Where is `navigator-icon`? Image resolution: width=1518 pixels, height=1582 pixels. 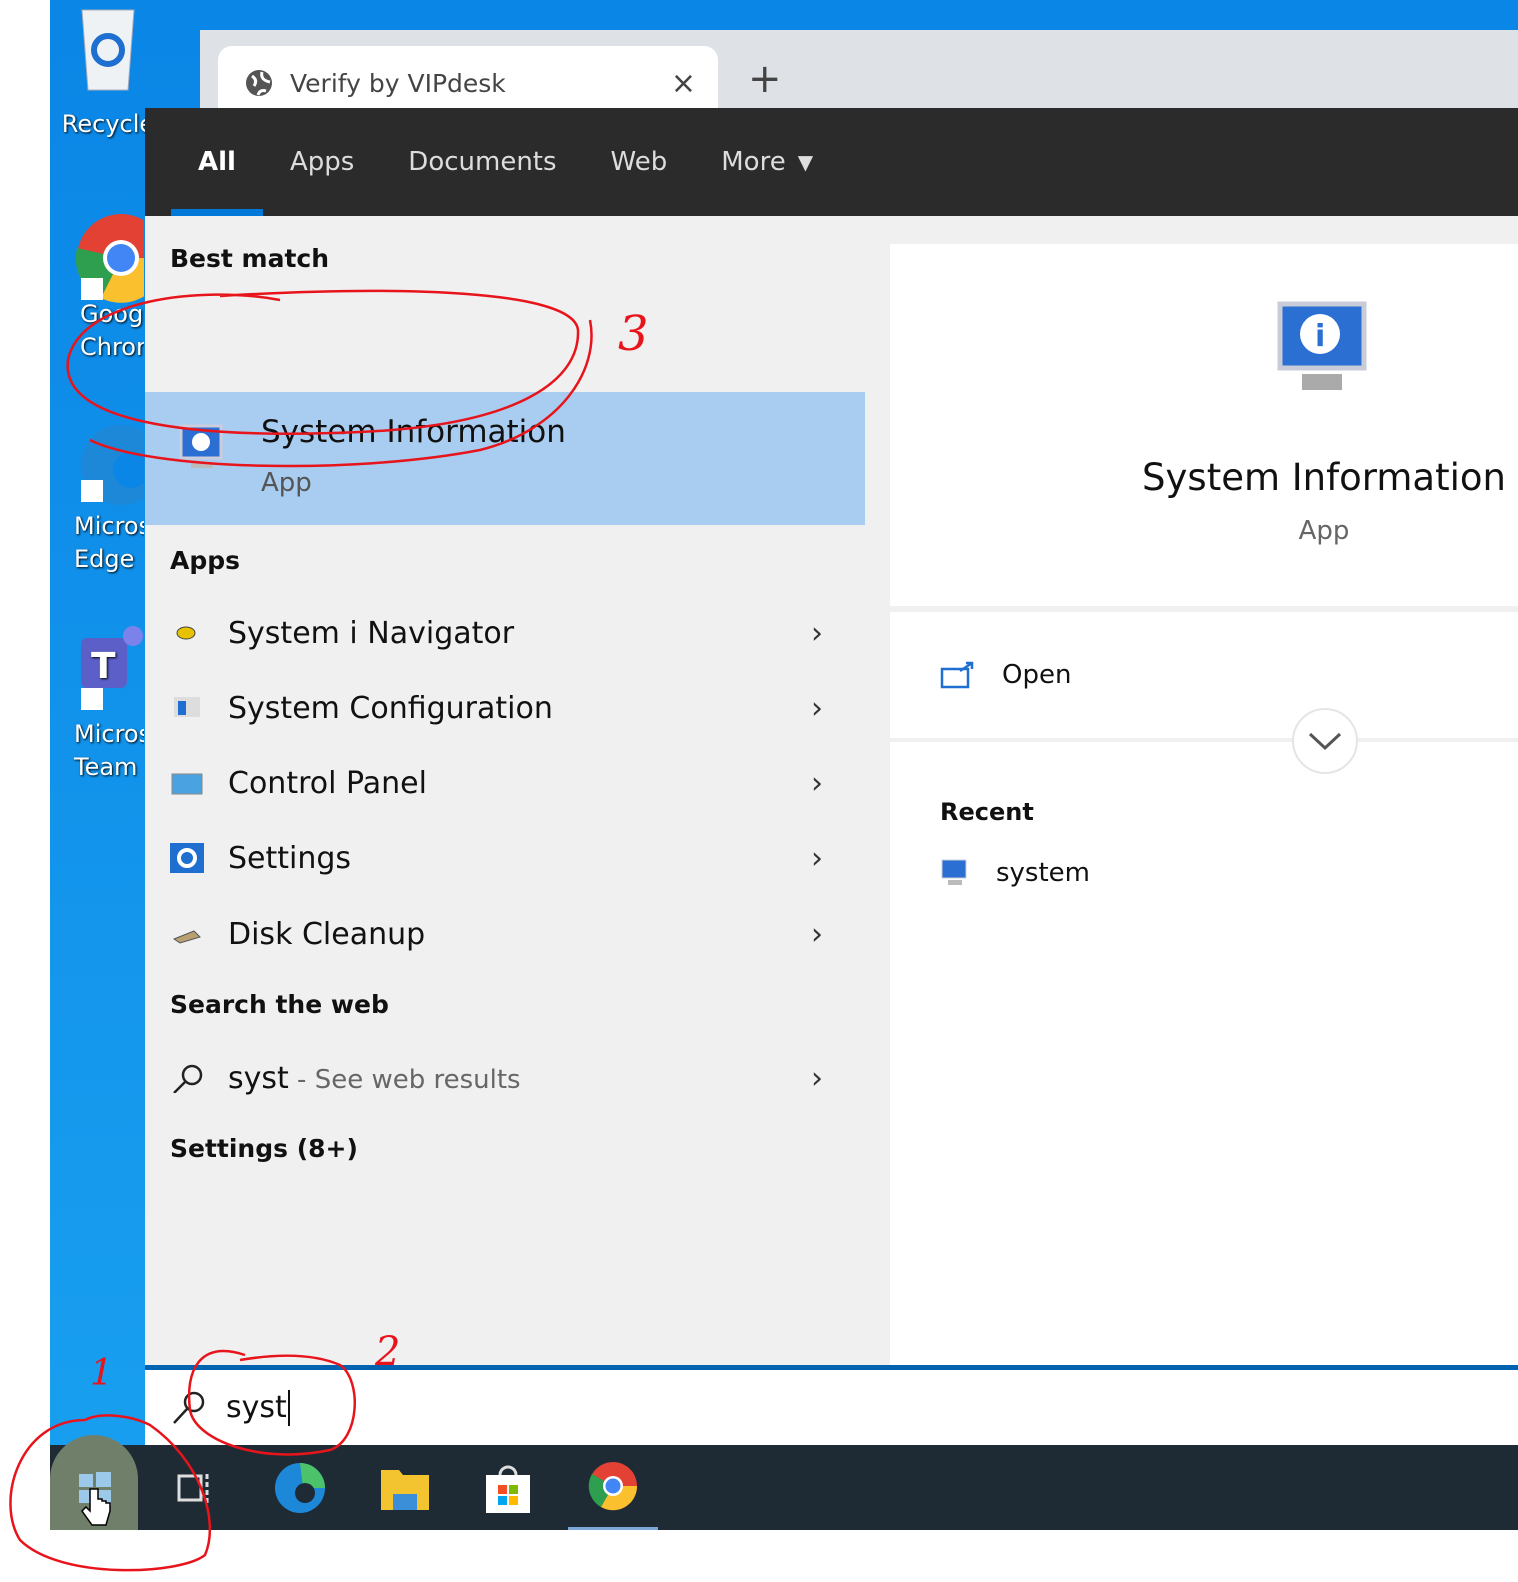
navigator-icon is located at coordinates (186, 633).